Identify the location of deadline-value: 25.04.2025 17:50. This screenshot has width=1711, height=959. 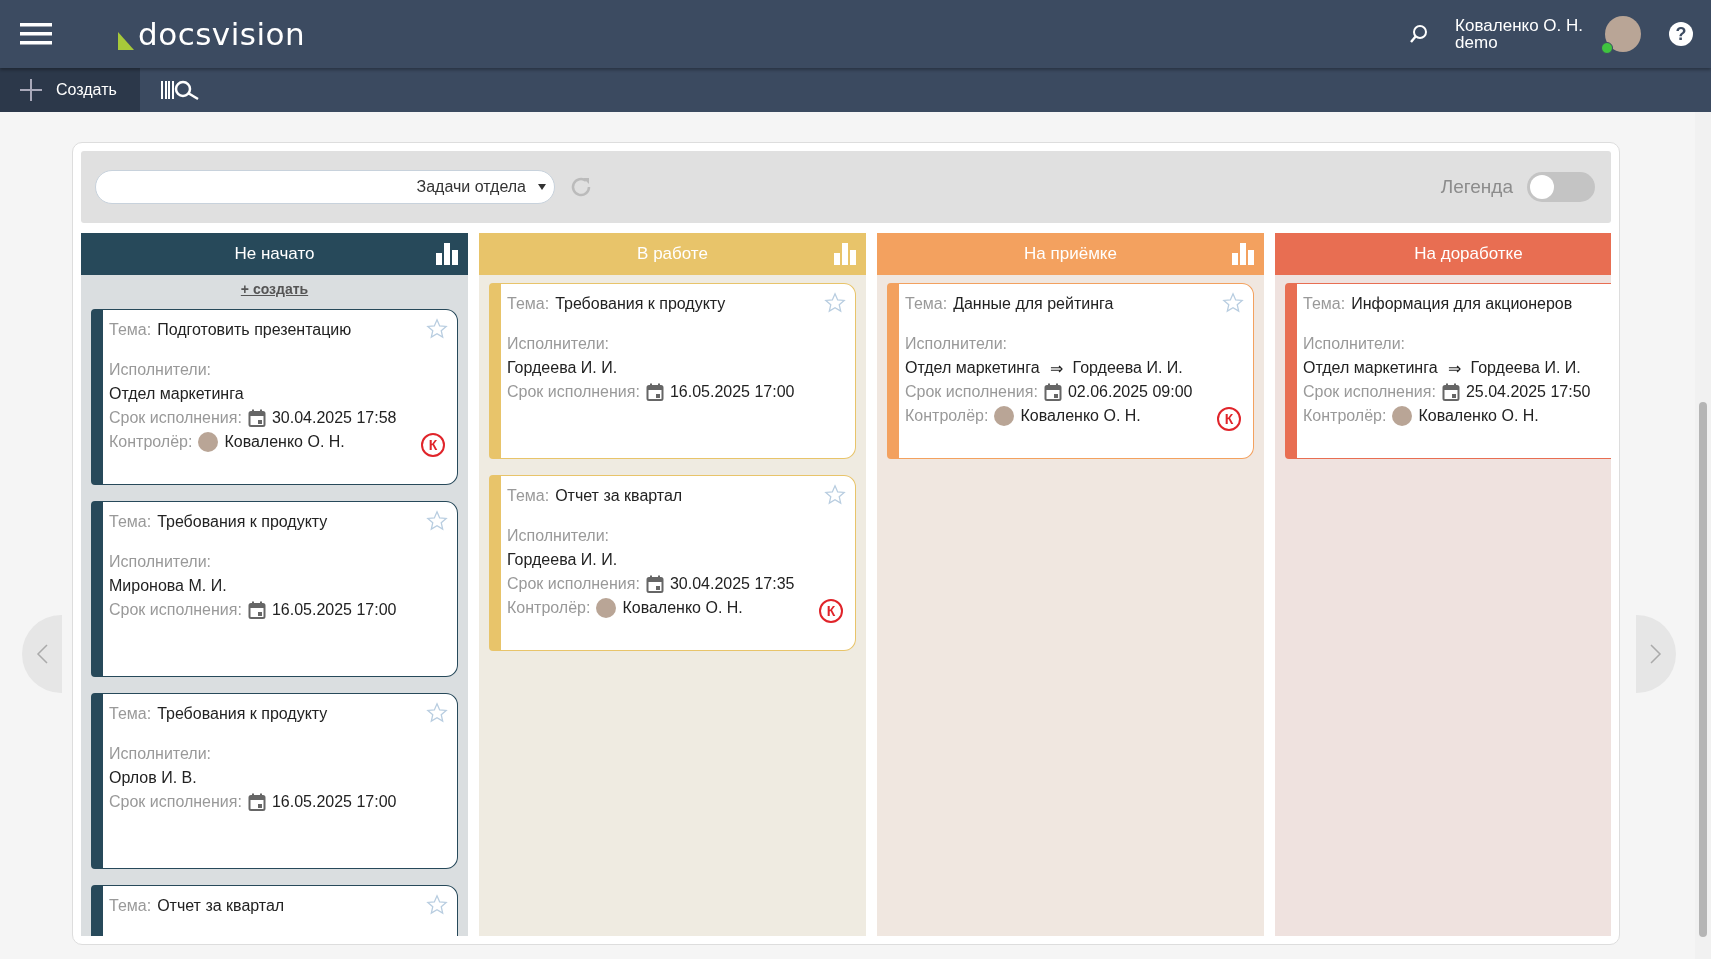
(1528, 392).